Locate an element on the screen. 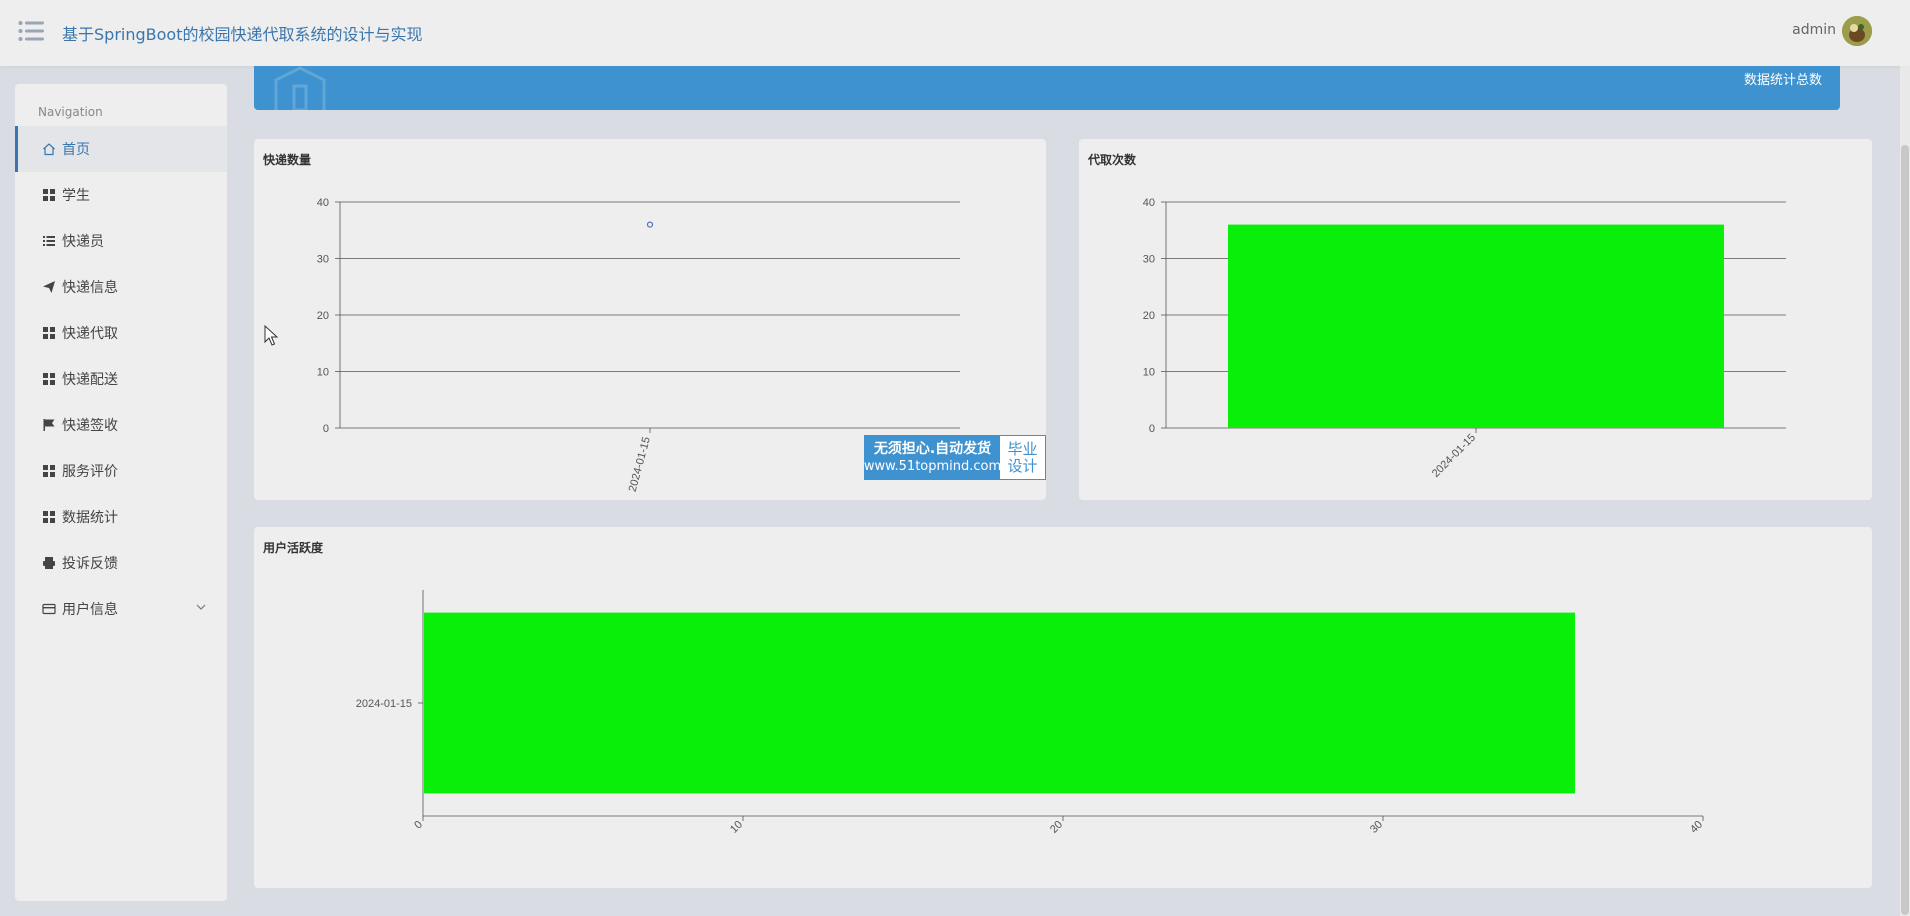 The image size is (1910, 916). chevron-down-icon is located at coordinates (201, 607).